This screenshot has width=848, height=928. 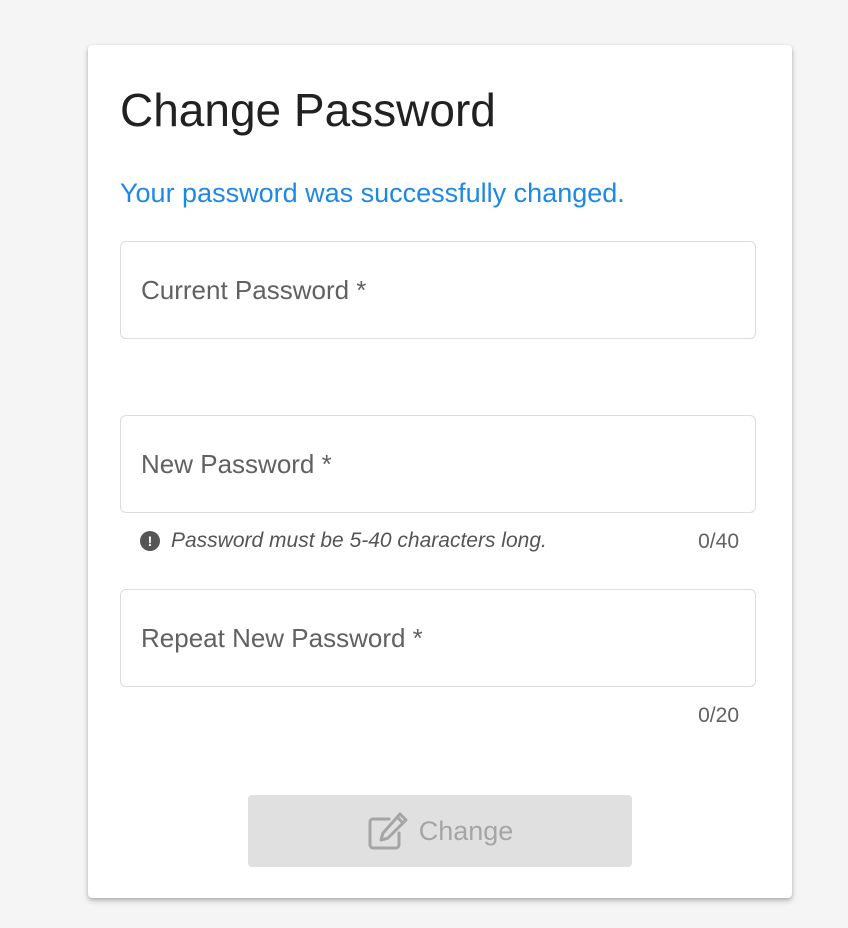 I want to click on success-message: Your password was successfully changed., so click(x=372, y=193).